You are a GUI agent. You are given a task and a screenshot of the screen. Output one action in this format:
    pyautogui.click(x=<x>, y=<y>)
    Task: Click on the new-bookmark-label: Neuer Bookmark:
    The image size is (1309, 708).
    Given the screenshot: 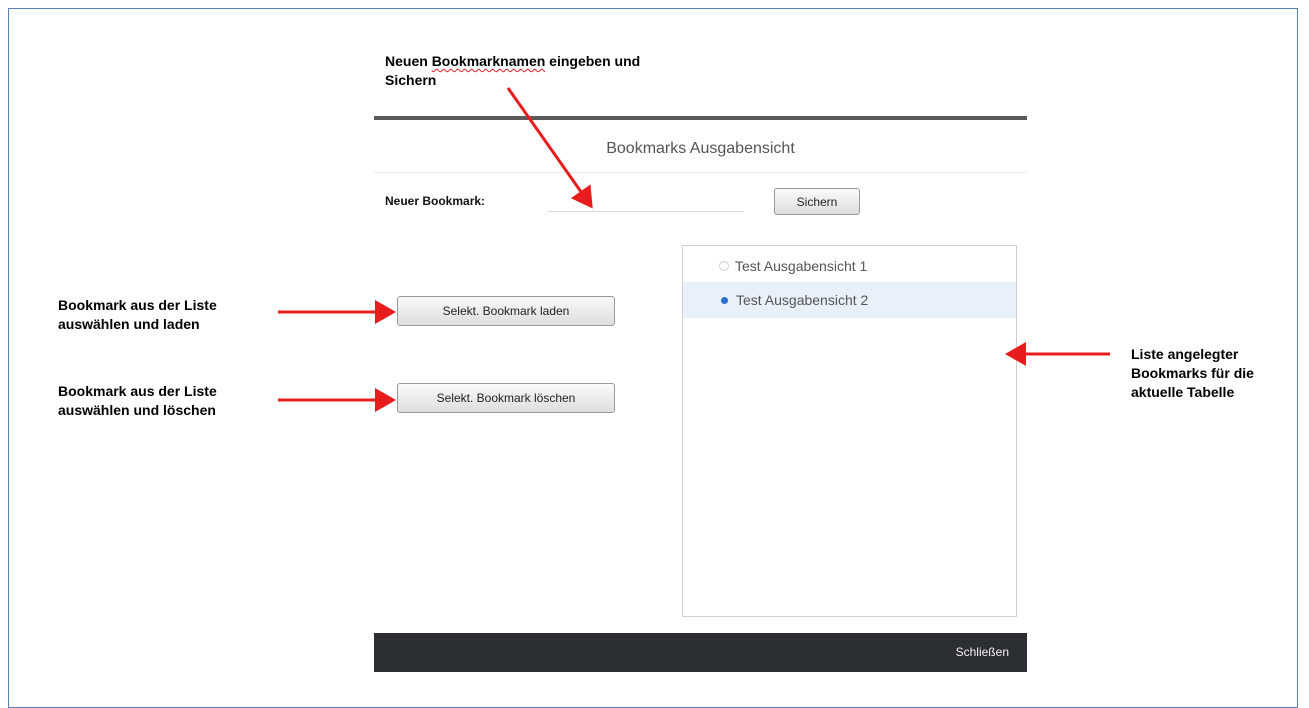 What is the action you would take?
    pyautogui.click(x=435, y=201)
    